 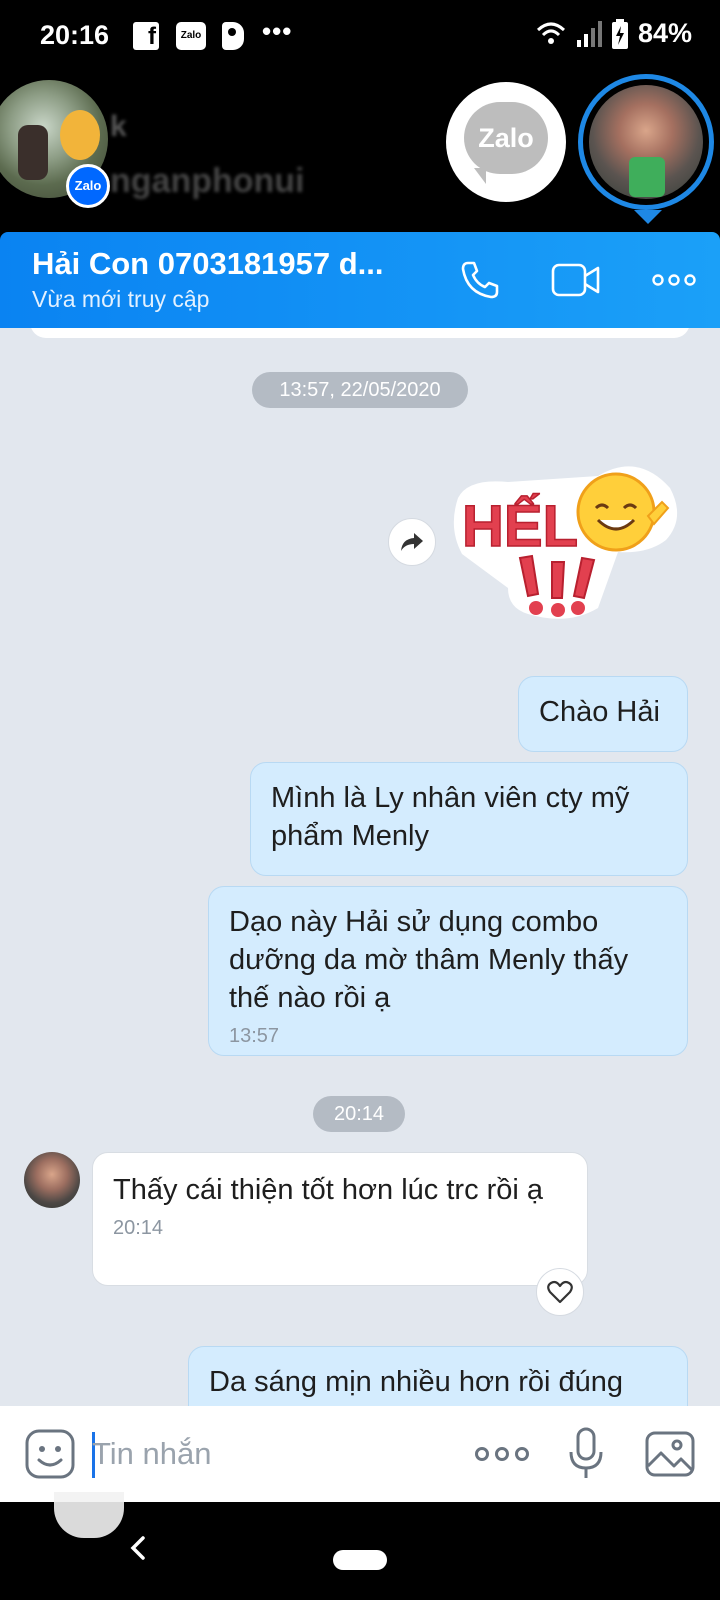 I want to click on system-nav-bar, so click(x=360, y=1546).